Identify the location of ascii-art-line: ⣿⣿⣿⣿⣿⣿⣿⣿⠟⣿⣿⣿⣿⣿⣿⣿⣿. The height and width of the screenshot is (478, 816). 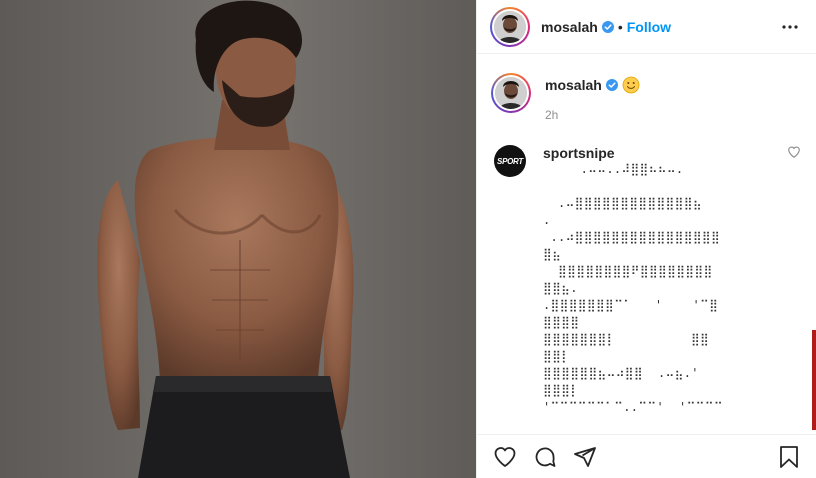
(628, 271).